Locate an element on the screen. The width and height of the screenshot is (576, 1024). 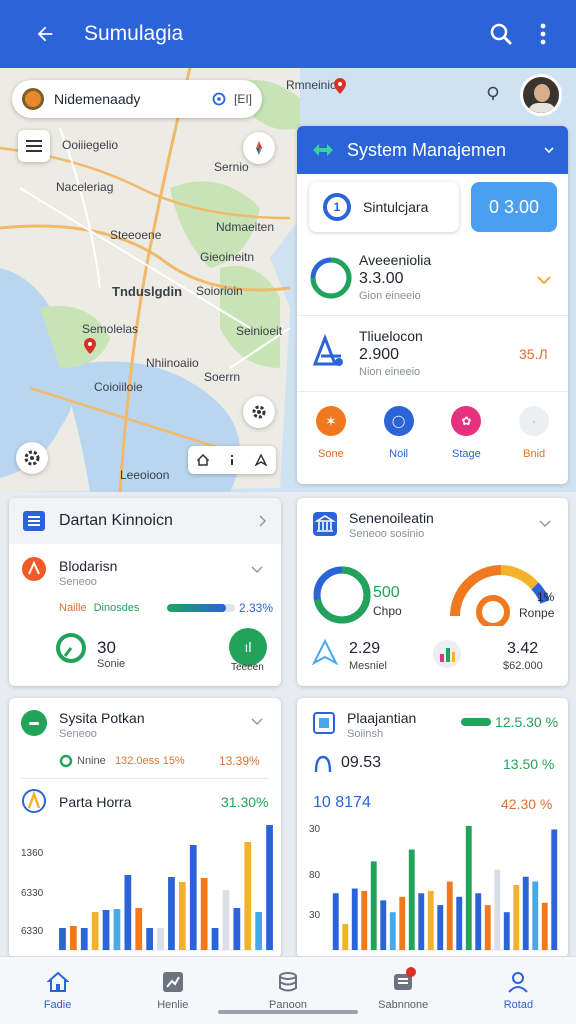
target-icon is located at coordinates (219, 99).